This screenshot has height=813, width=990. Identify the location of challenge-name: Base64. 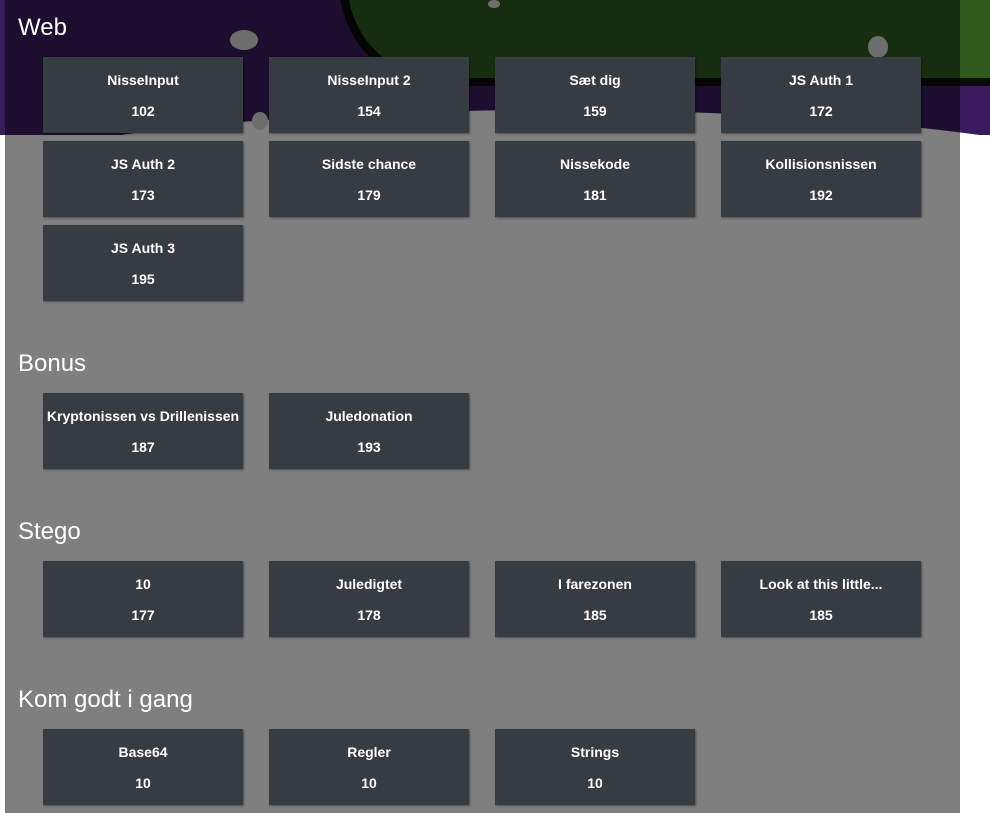
(143, 752).